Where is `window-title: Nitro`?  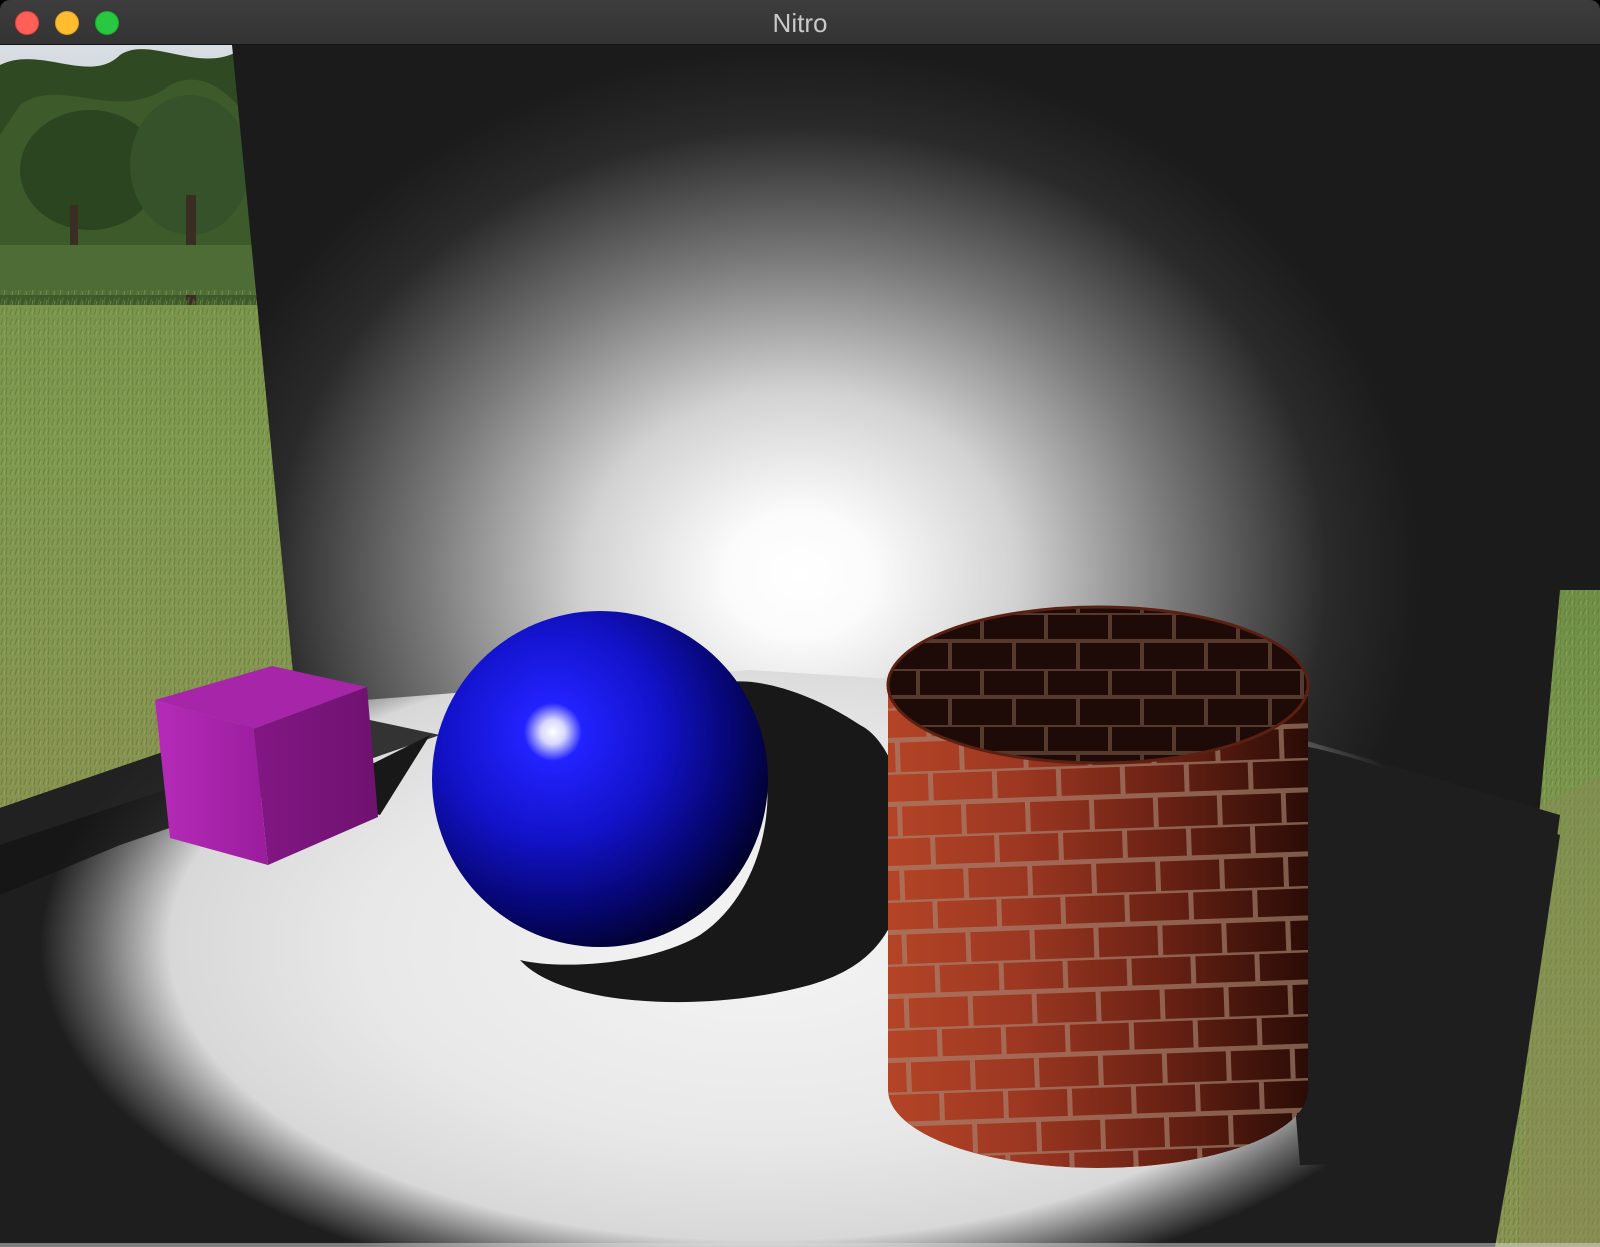
window-title: Nitro is located at coordinates (800, 23).